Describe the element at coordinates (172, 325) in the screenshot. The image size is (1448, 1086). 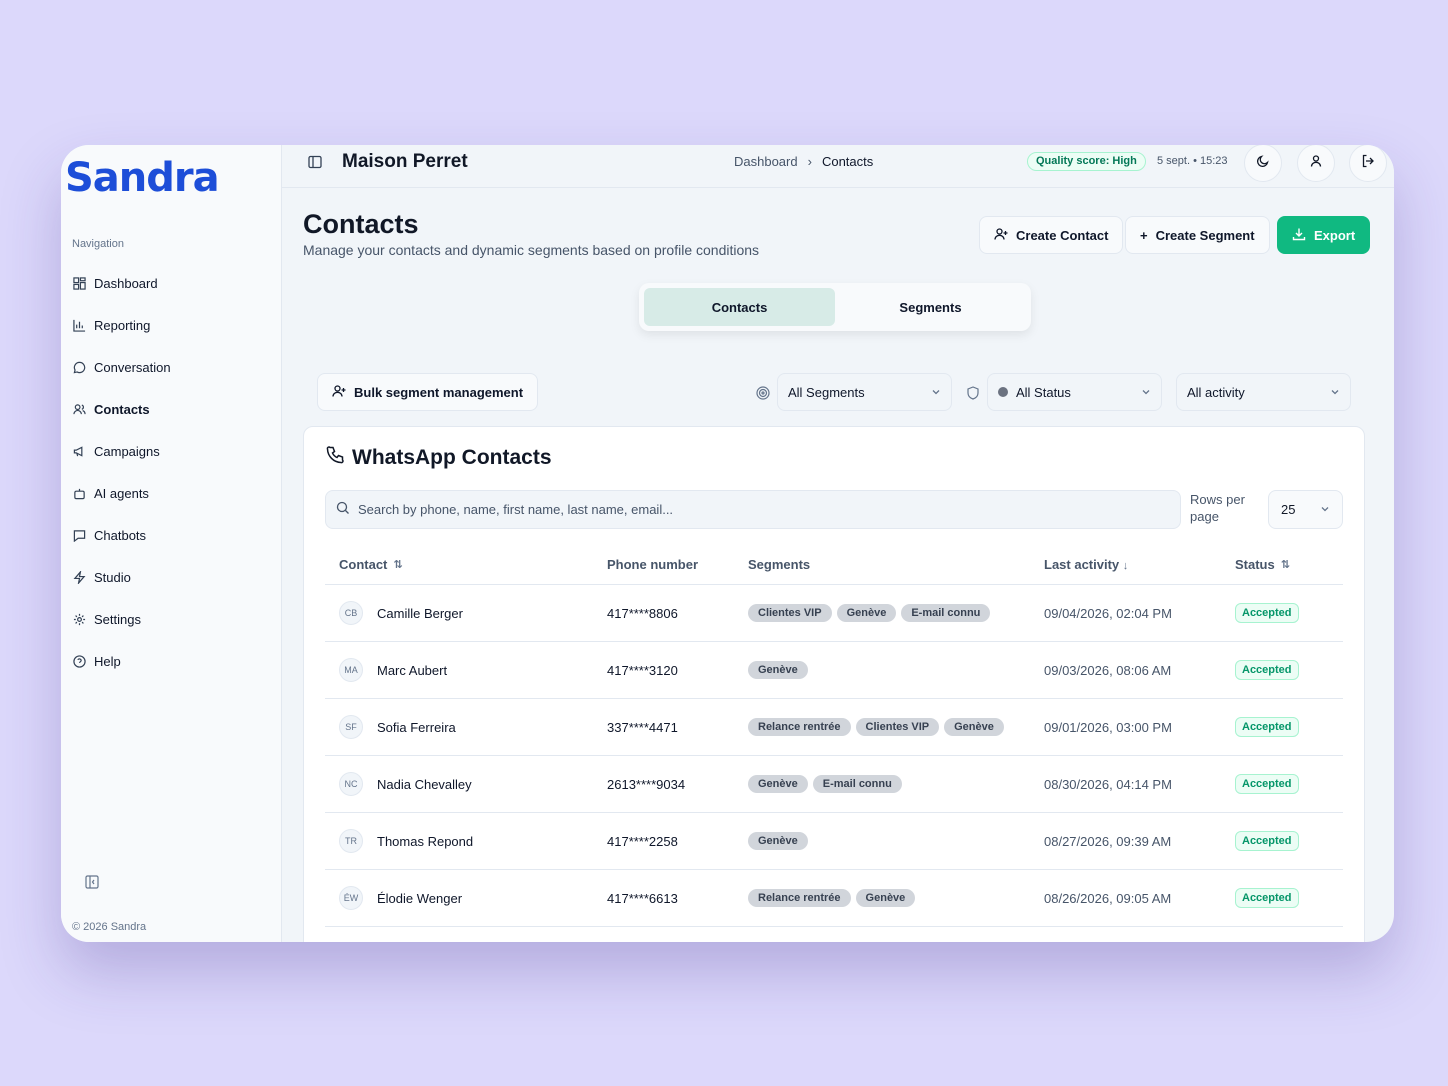
I see `sidebar-item-reporting: Reporting` at that location.